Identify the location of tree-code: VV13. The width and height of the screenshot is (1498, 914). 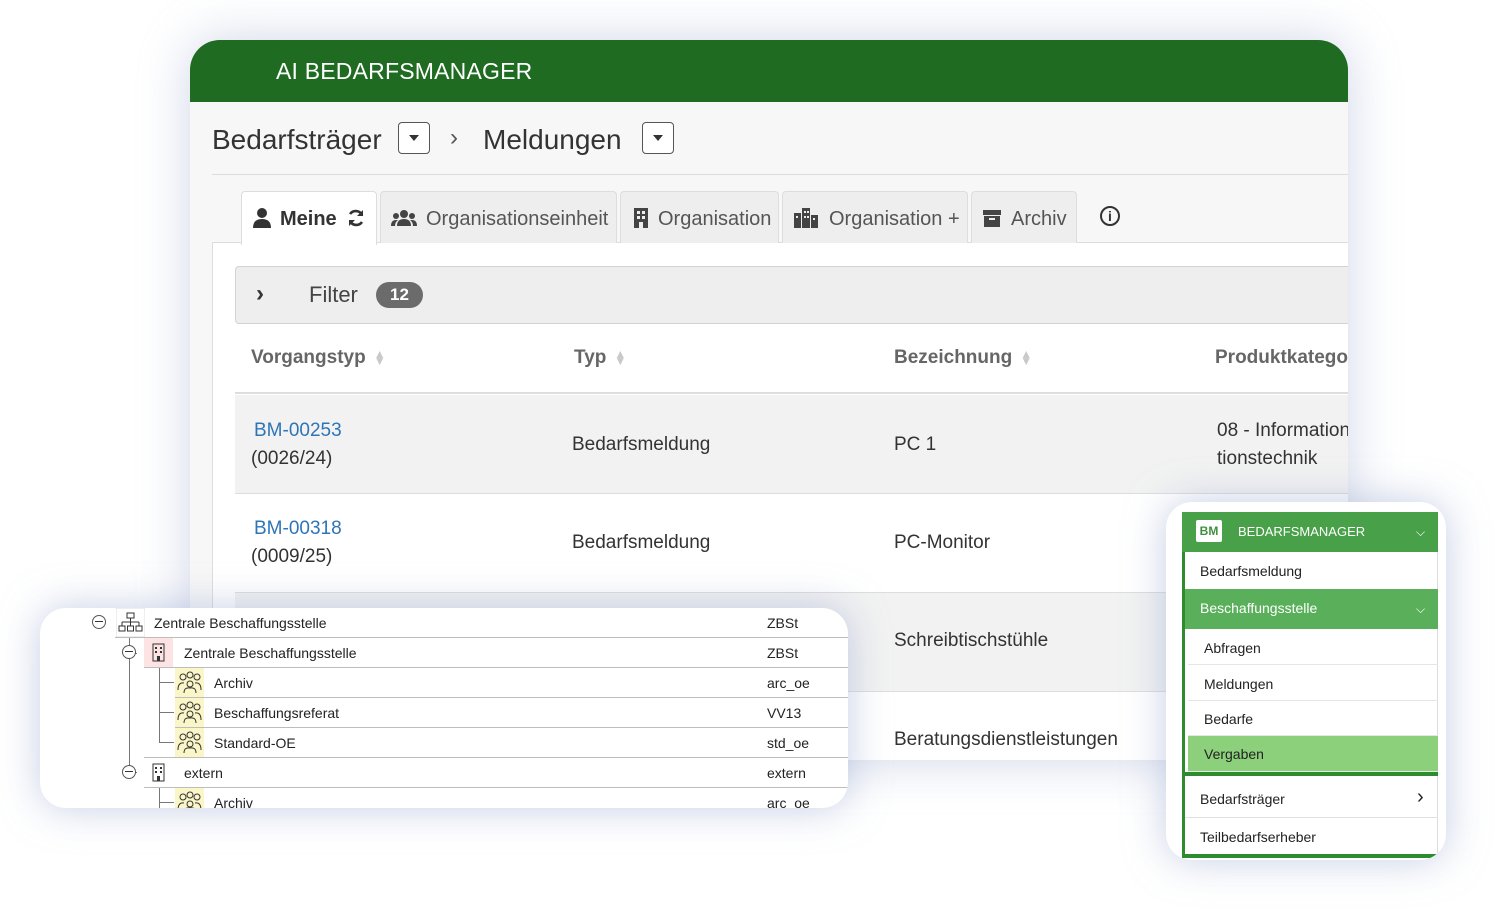
(784, 713).